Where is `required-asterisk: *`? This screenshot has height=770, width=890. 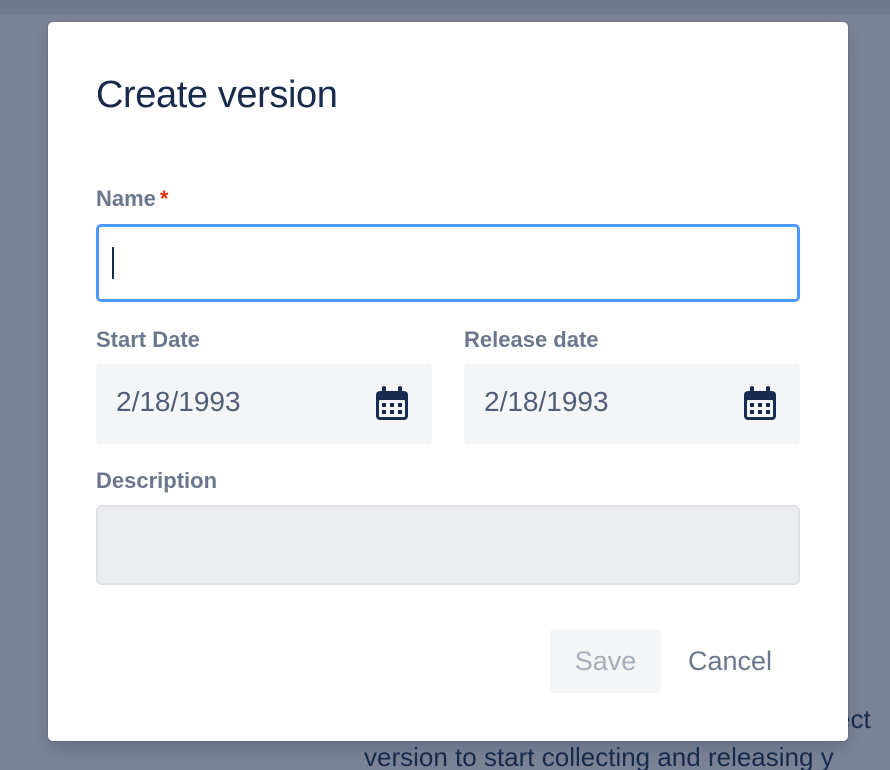
required-asterisk: * is located at coordinates (164, 198).